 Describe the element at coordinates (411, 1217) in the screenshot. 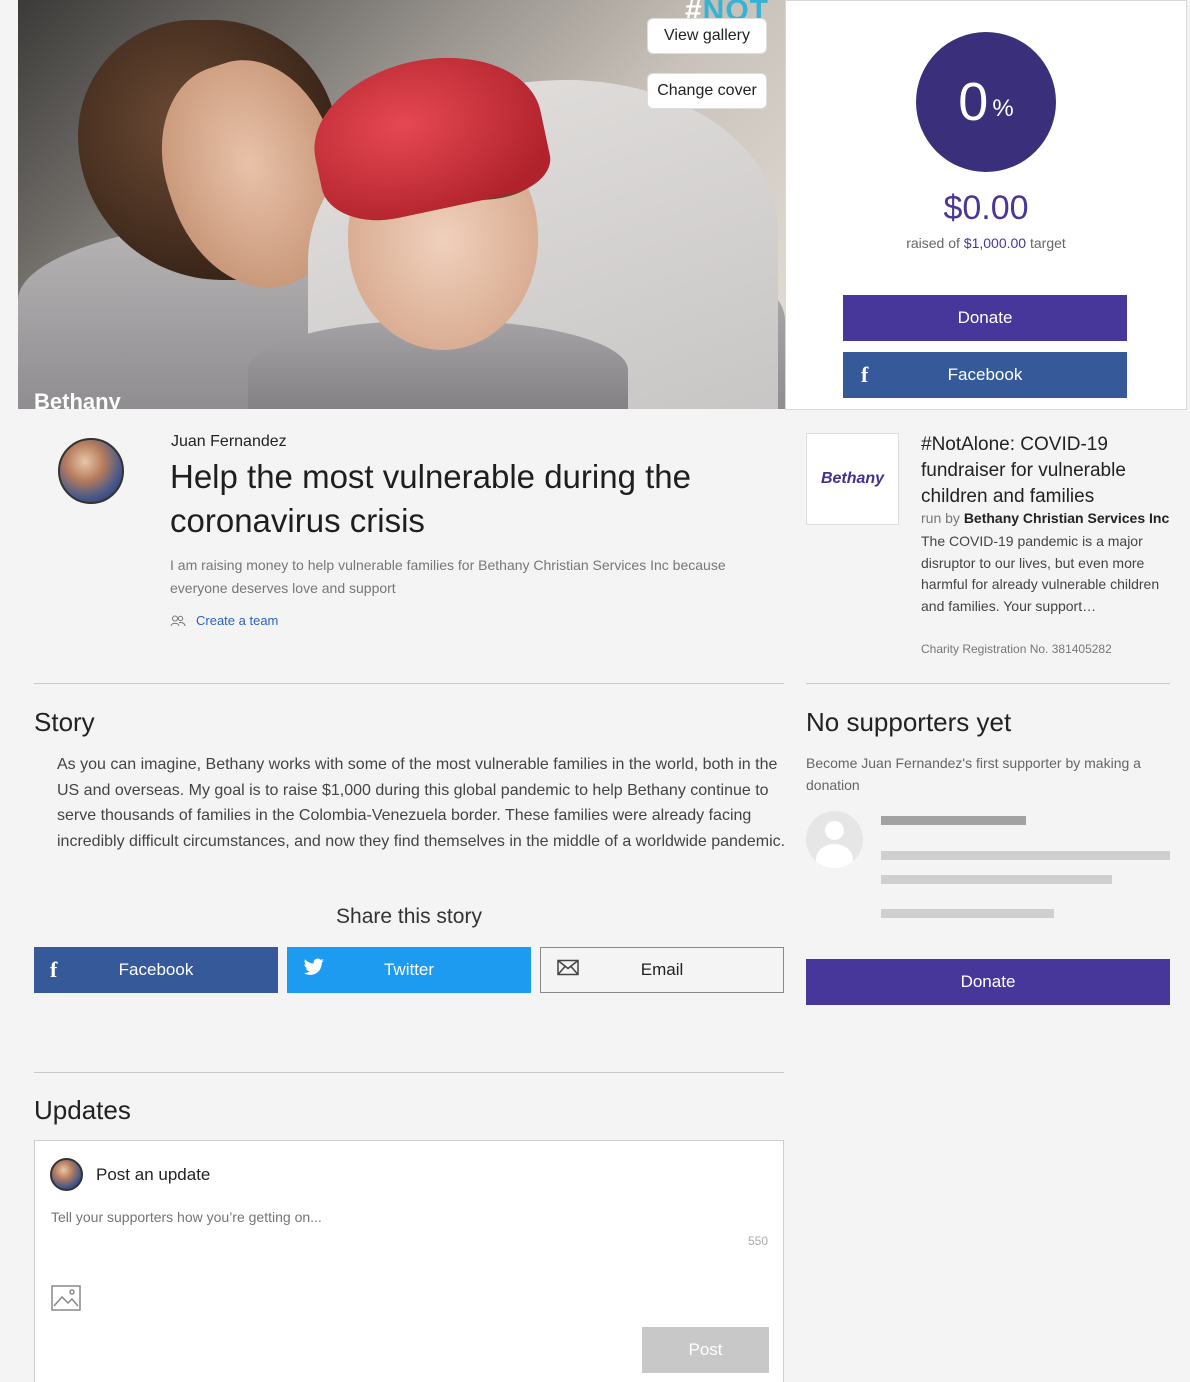

I see `update-text-input` at that location.